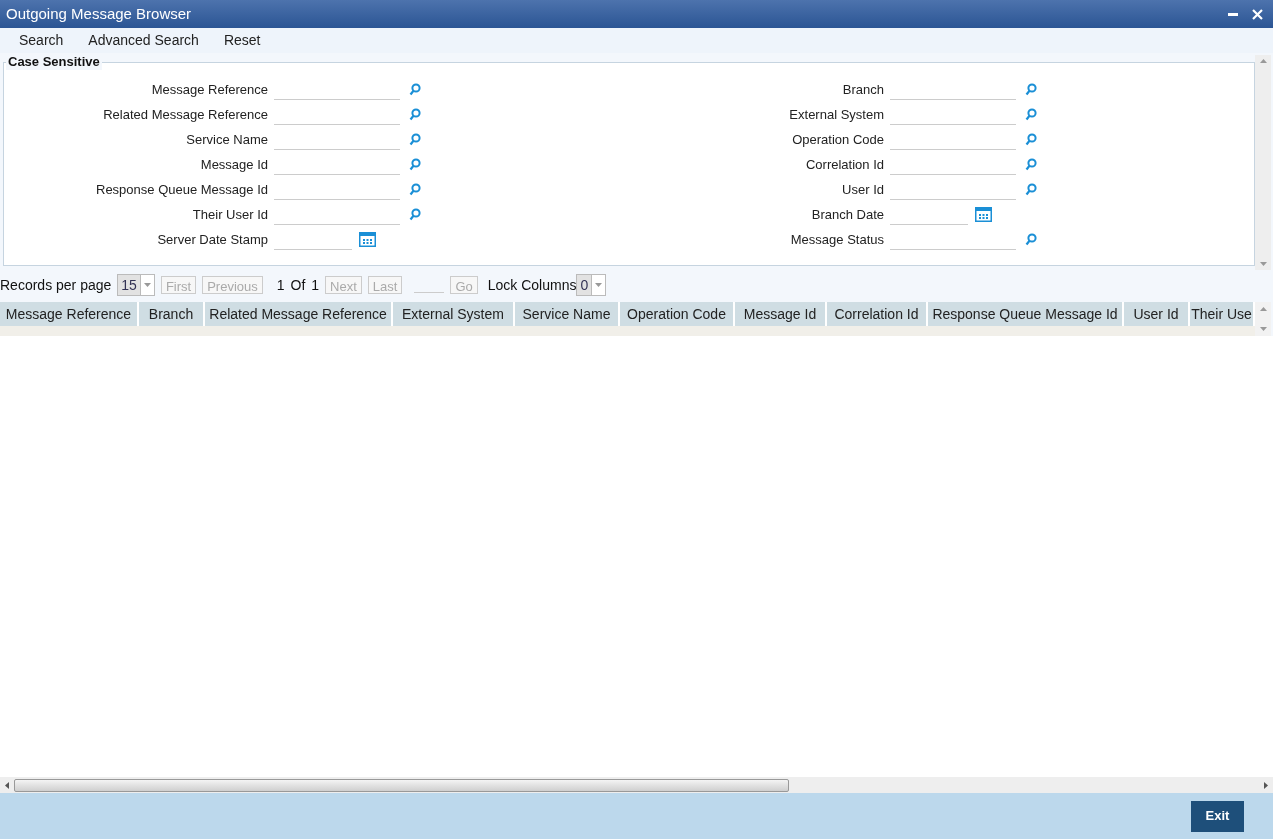 This screenshot has height=839, width=1273. Describe the element at coordinates (280, 285) in the screenshot. I see `page-number: 1` at that location.